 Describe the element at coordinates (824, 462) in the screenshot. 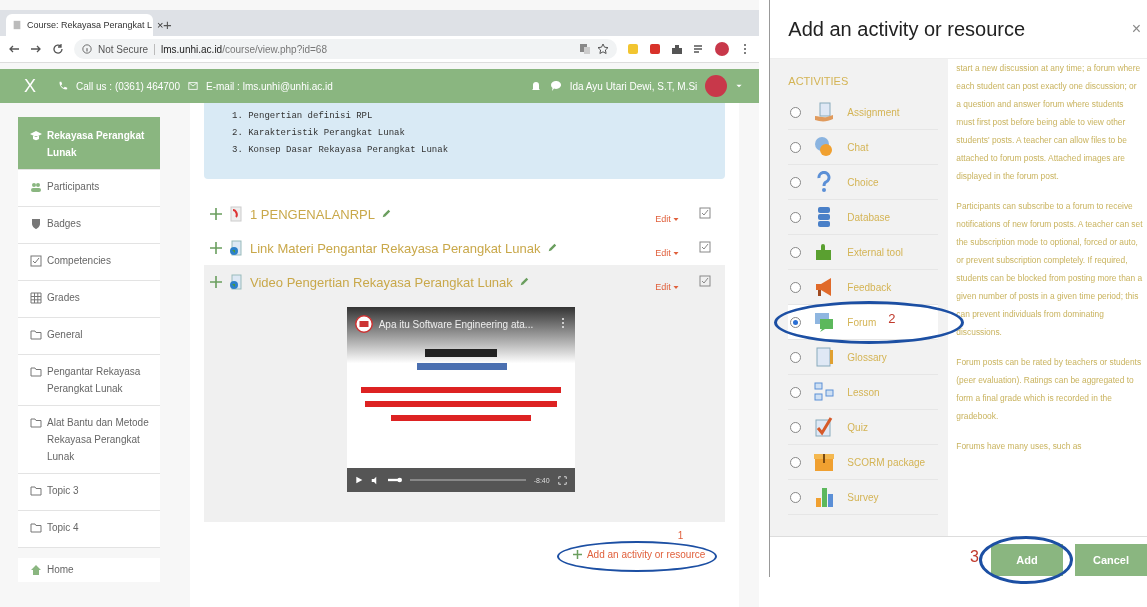

I see `box-icon` at that location.